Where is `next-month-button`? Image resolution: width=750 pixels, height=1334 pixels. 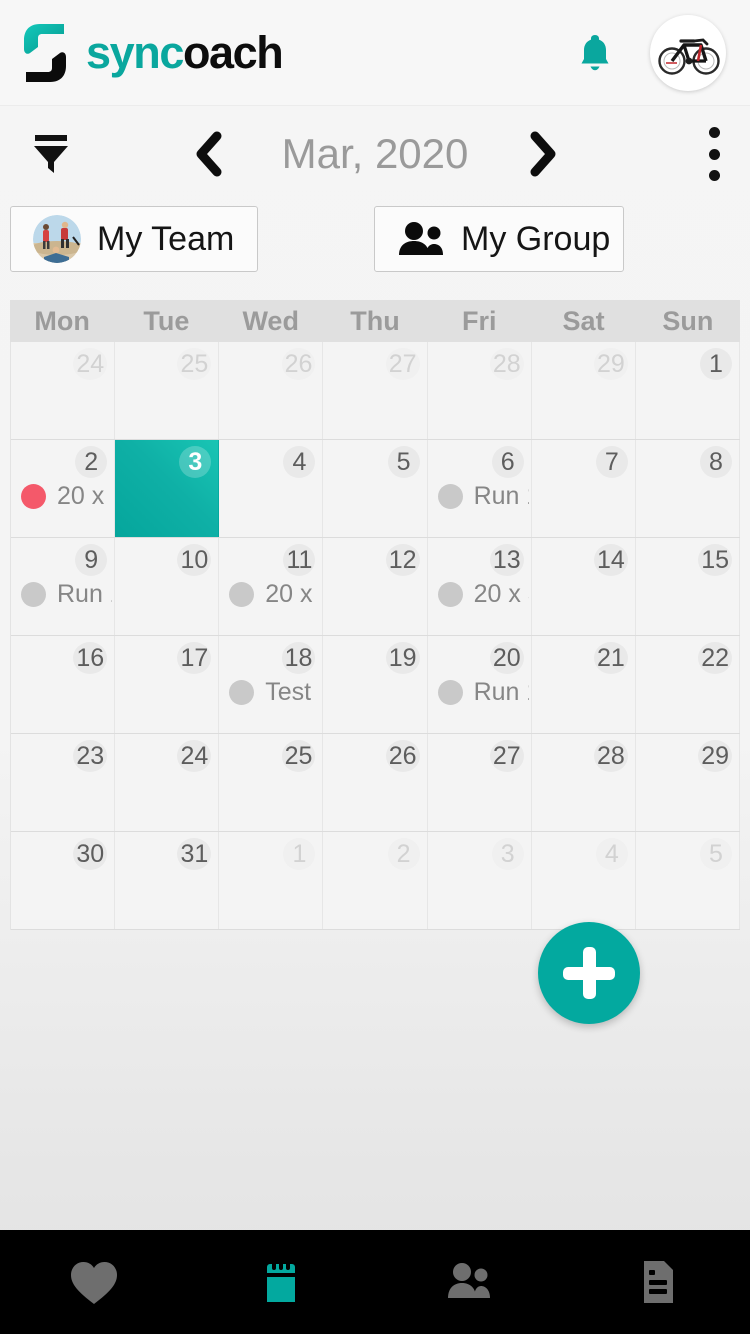
next-month-button is located at coordinates (542, 154).